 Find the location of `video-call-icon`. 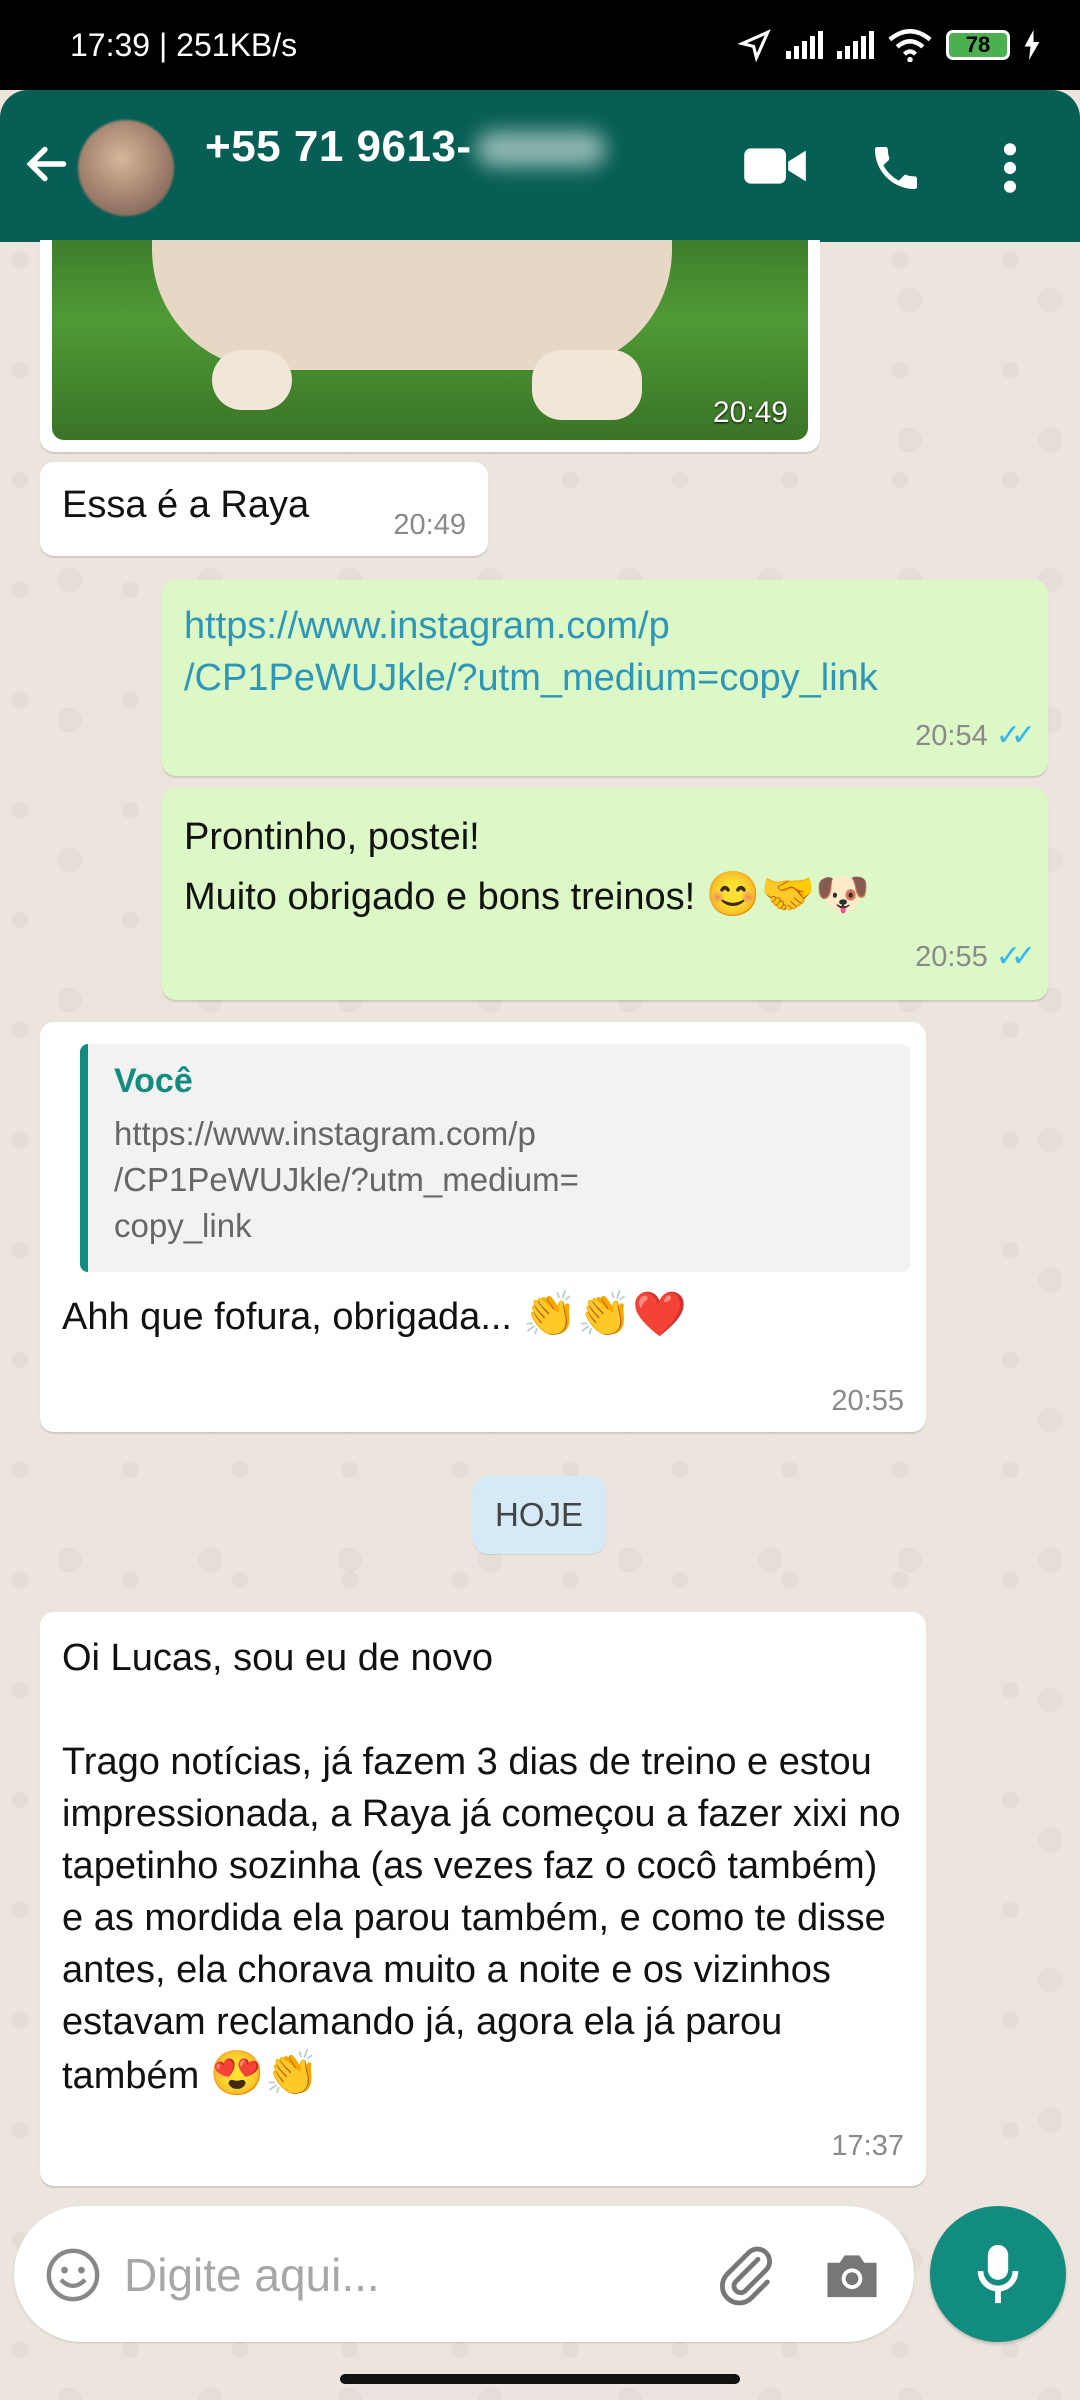

video-call-icon is located at coordinates (775, 166).